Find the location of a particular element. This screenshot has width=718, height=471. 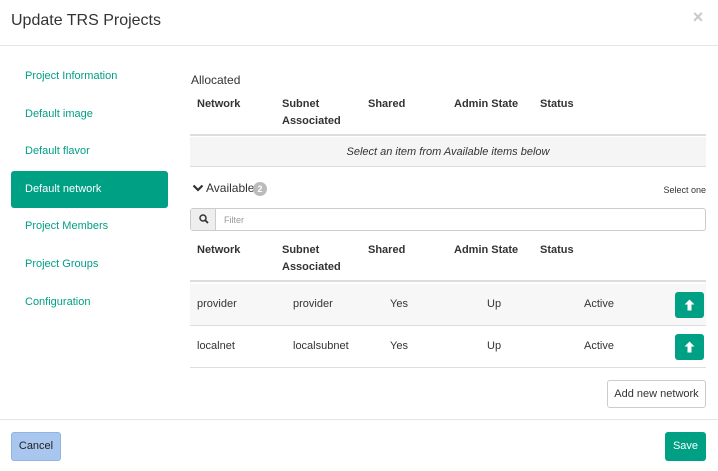

available-count-badge: 2 is located at coordinates (260, 189).